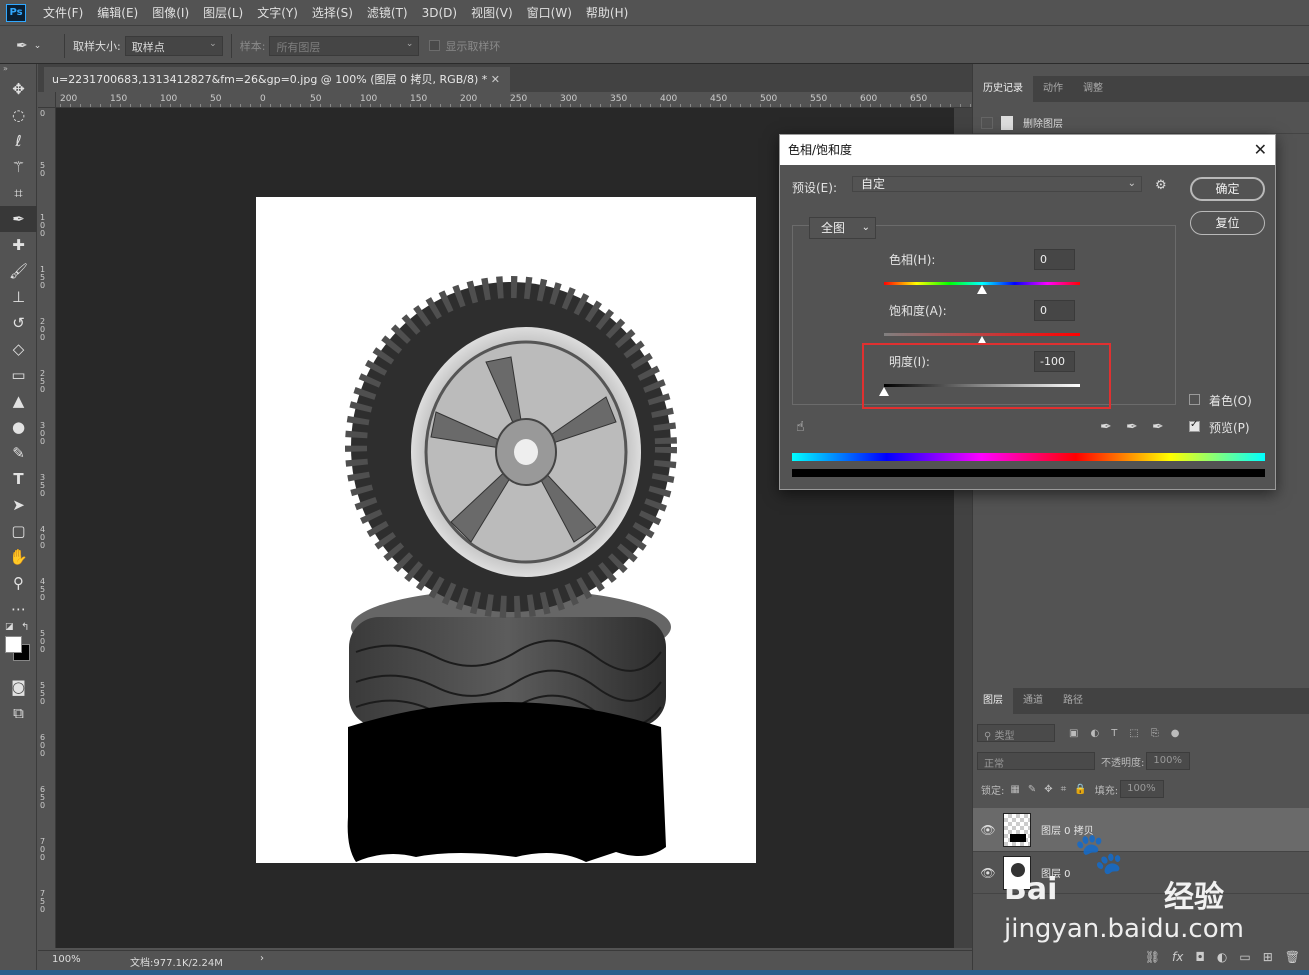  What do you see at coordinates (1053, 89) in the screenshot?
I see `tab-actions: 动作` at bounding box center [1053, 89].